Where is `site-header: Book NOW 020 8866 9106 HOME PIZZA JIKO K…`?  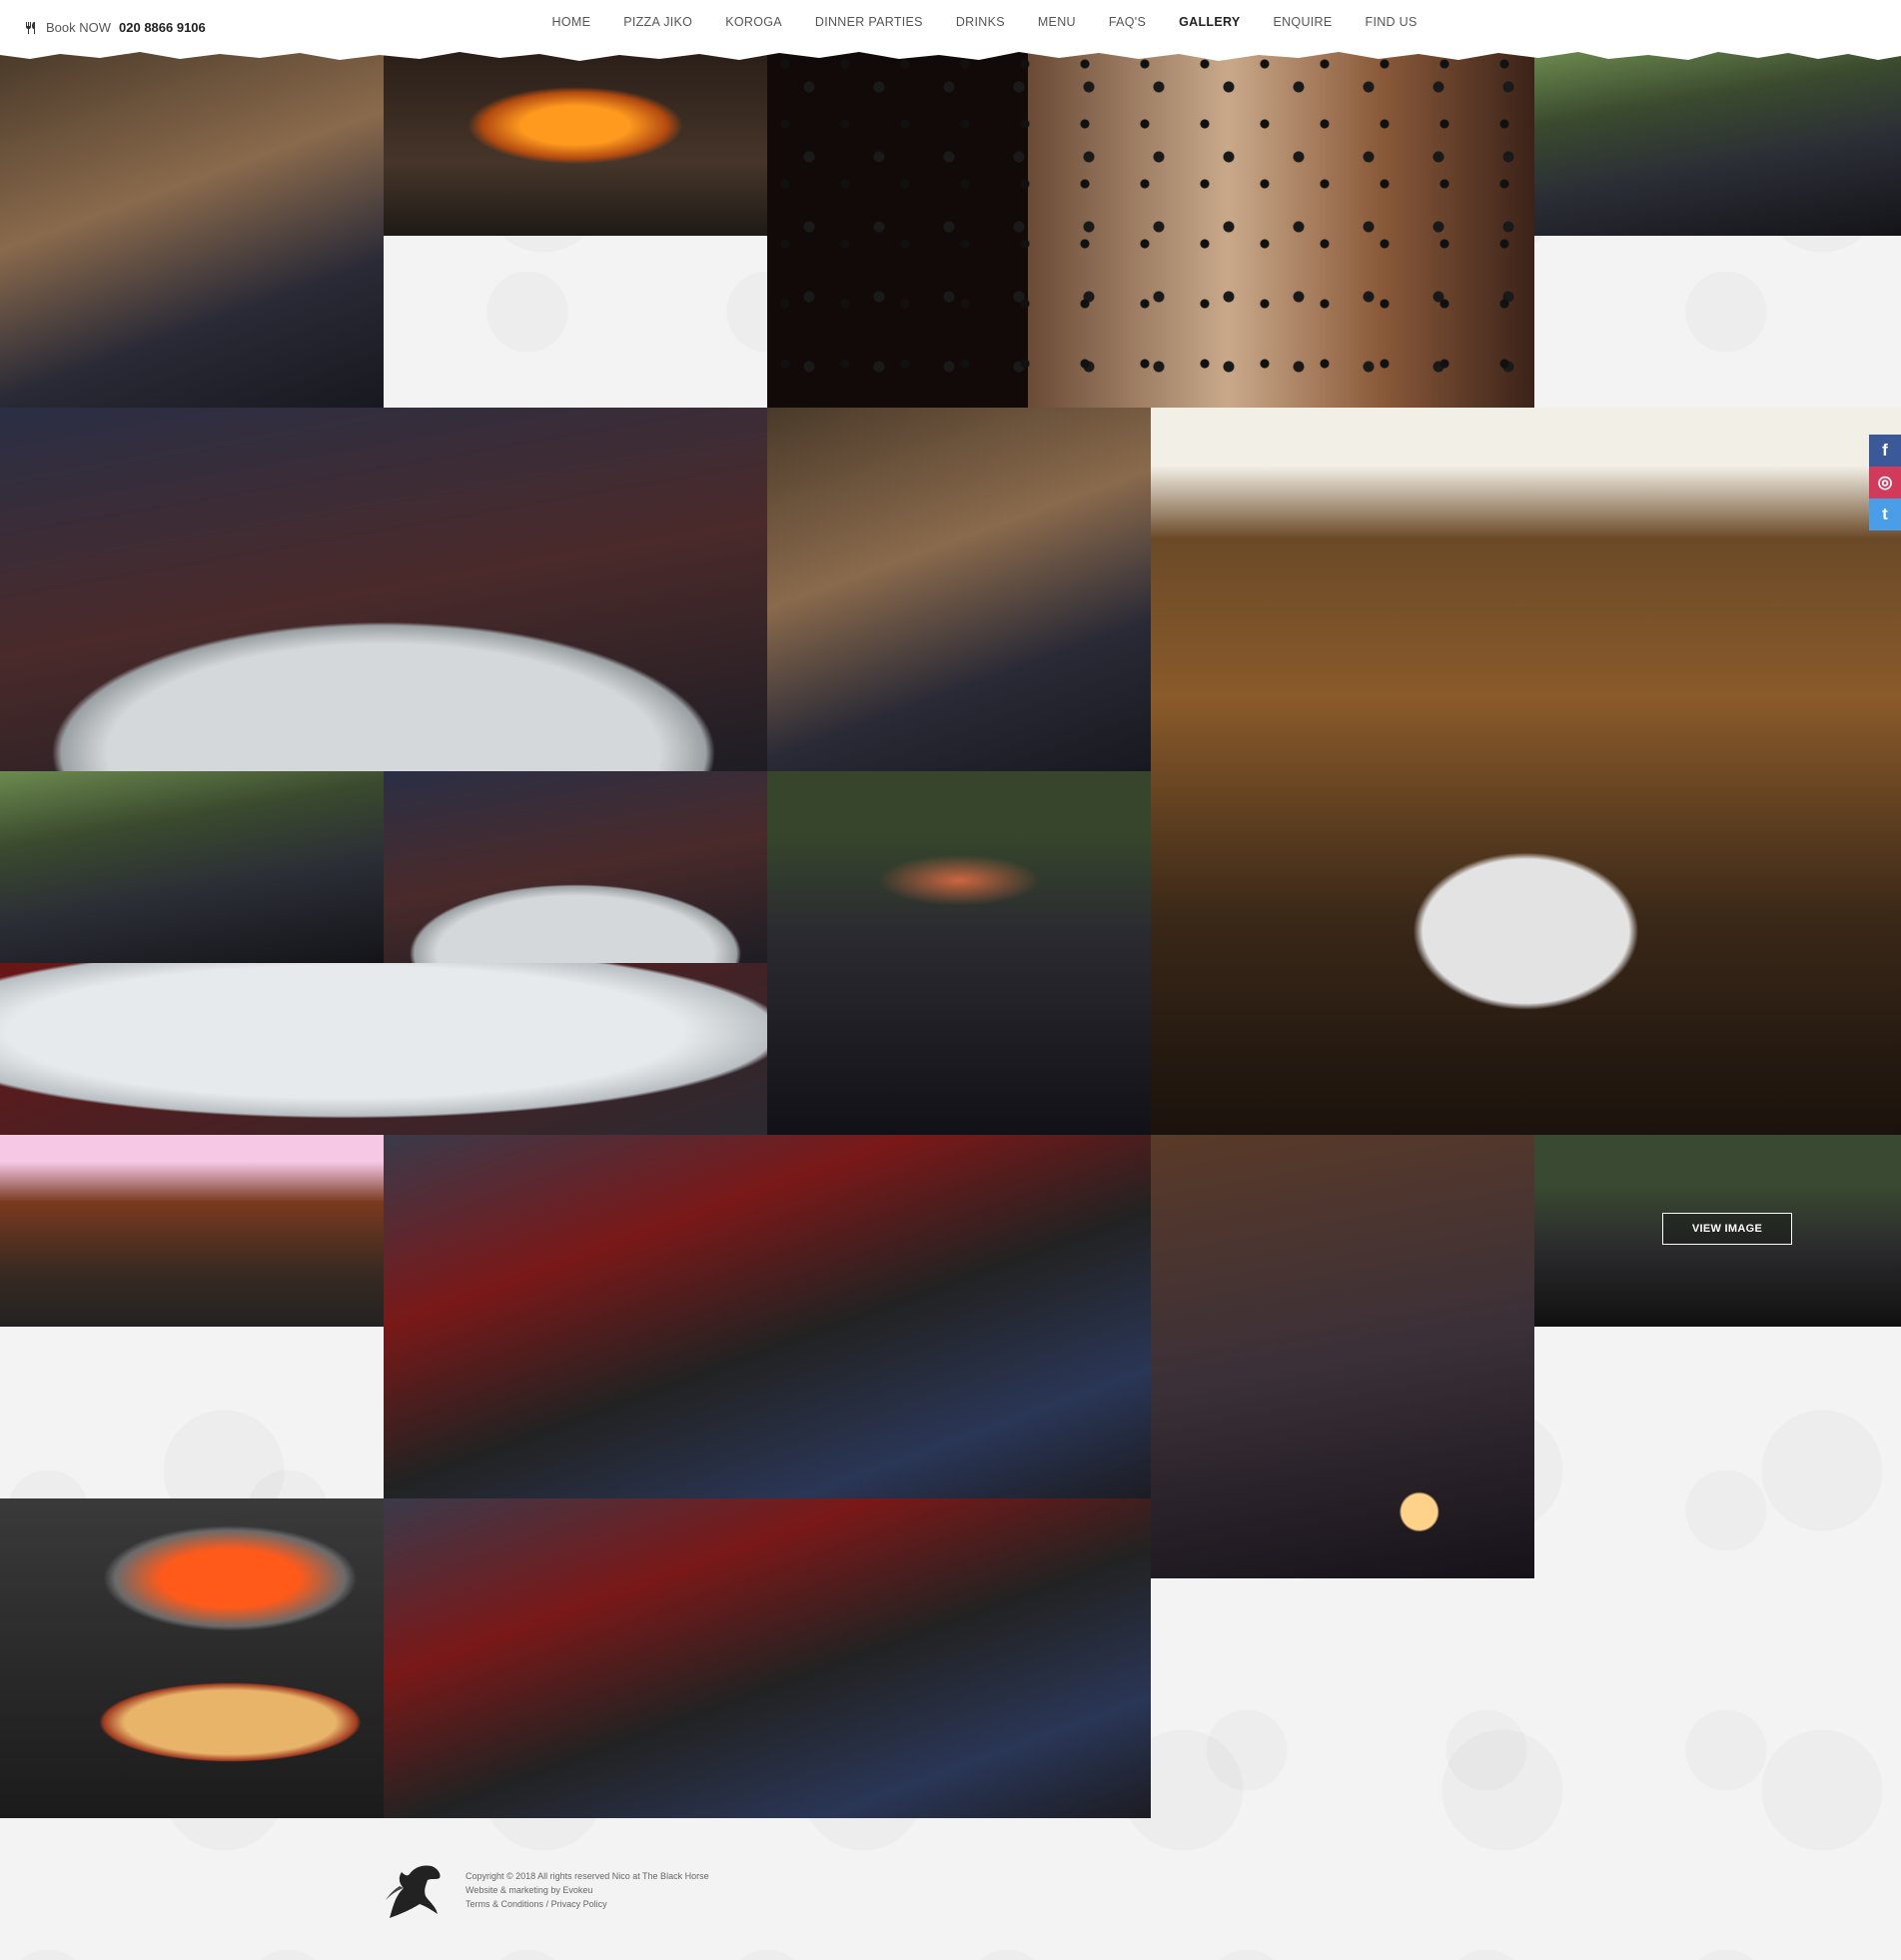
site-header: Book NOW 020 8866 9106 HOME PIZZA JIKO K… is located at coordinates (951, 26).